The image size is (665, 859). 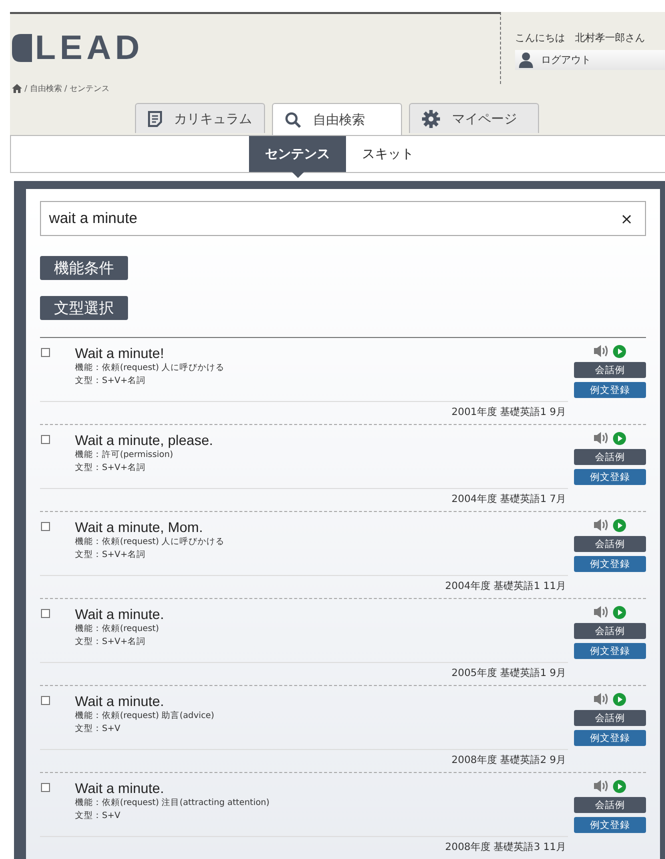 What do you see at coordinates (505, 587) in the screenshot?
I see `source-text: 2004年度 基礎英語1 11月` at bounding box center [505, 587].